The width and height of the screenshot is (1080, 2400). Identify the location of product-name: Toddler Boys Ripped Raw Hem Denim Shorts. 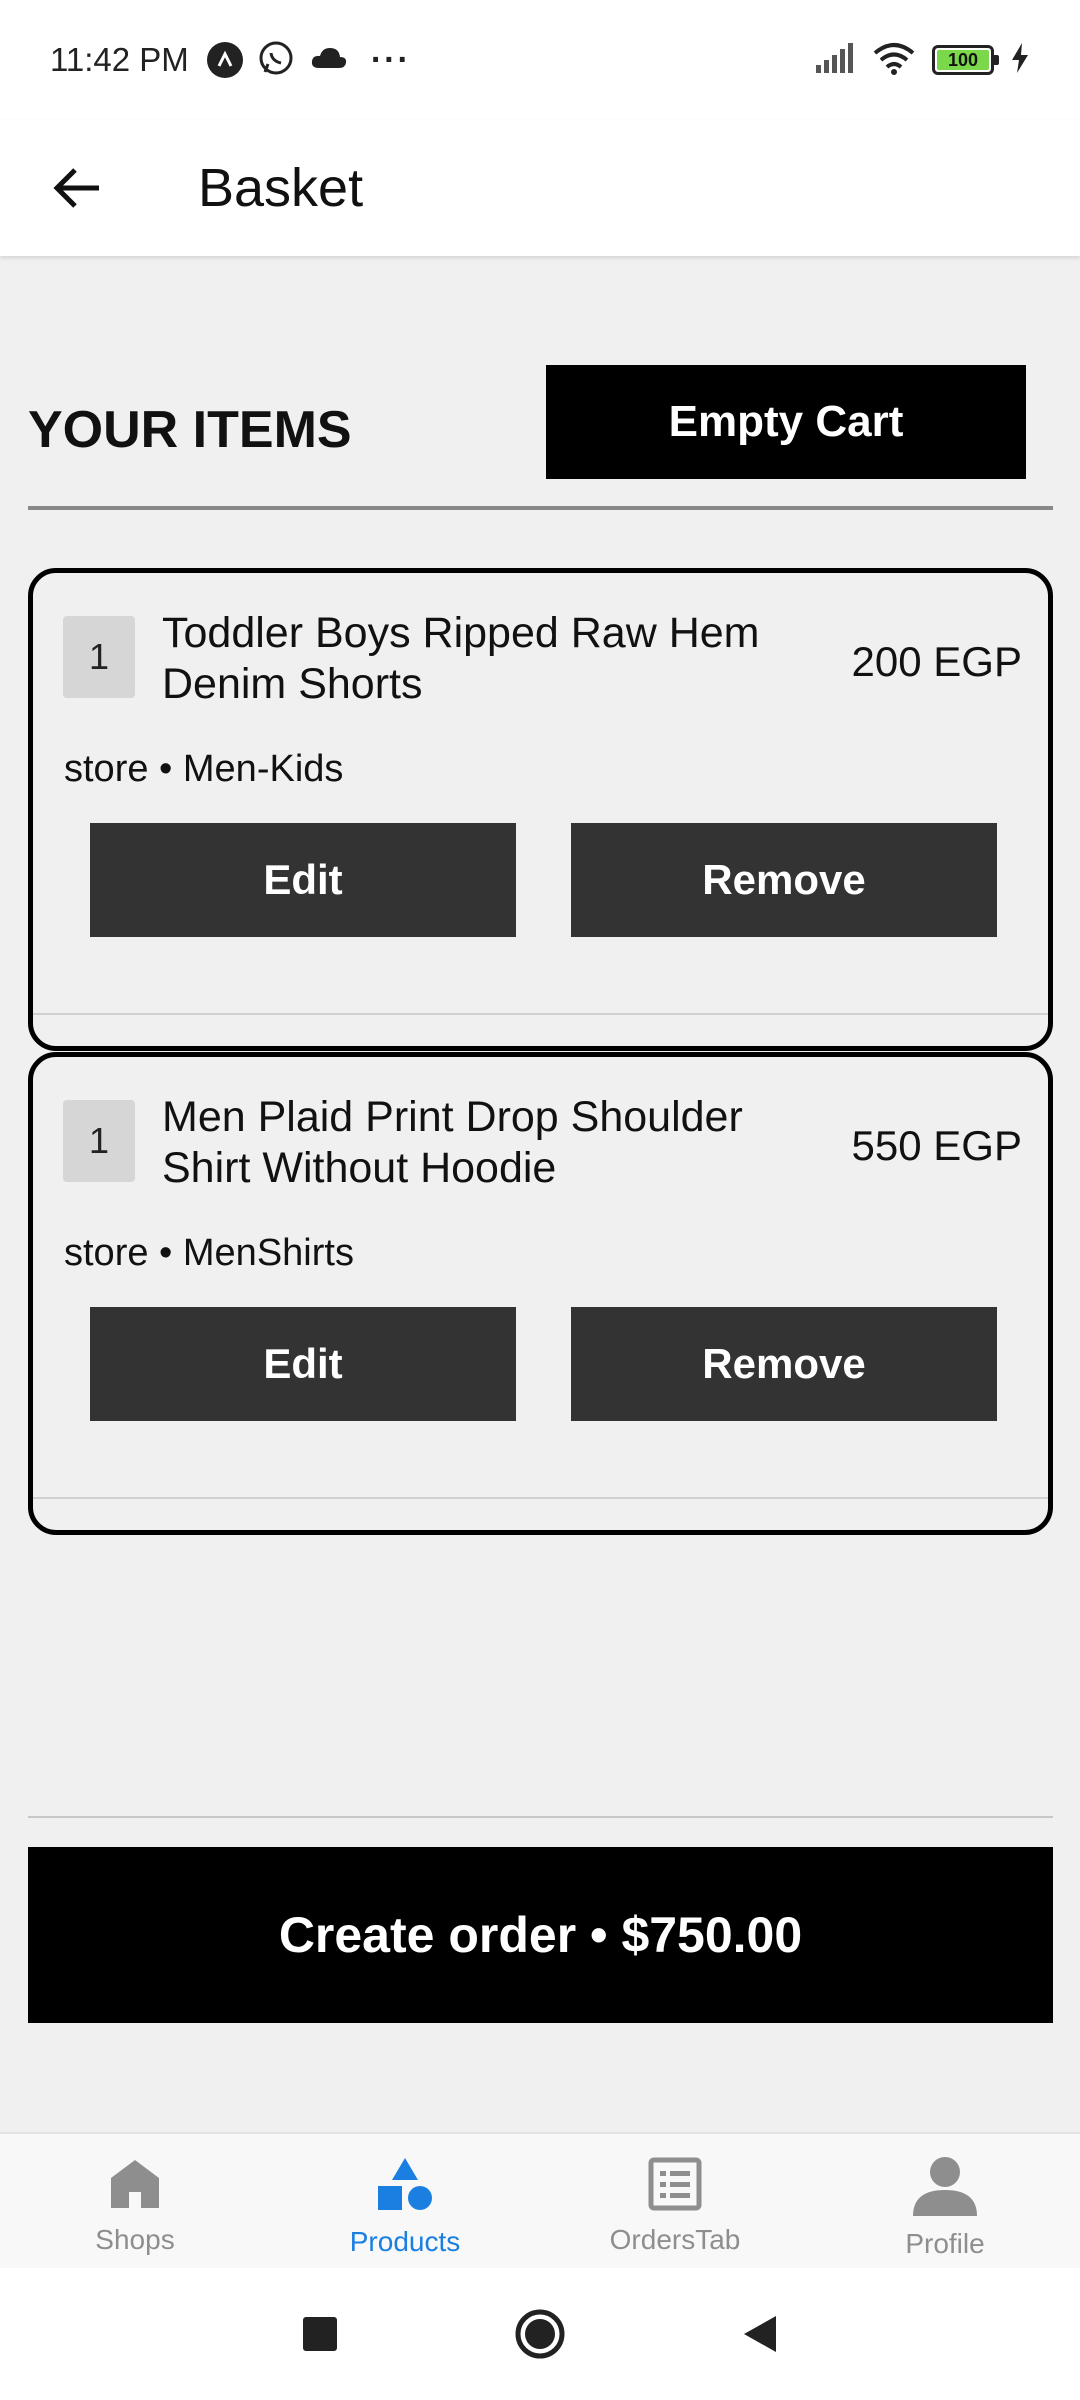
(461, 658).